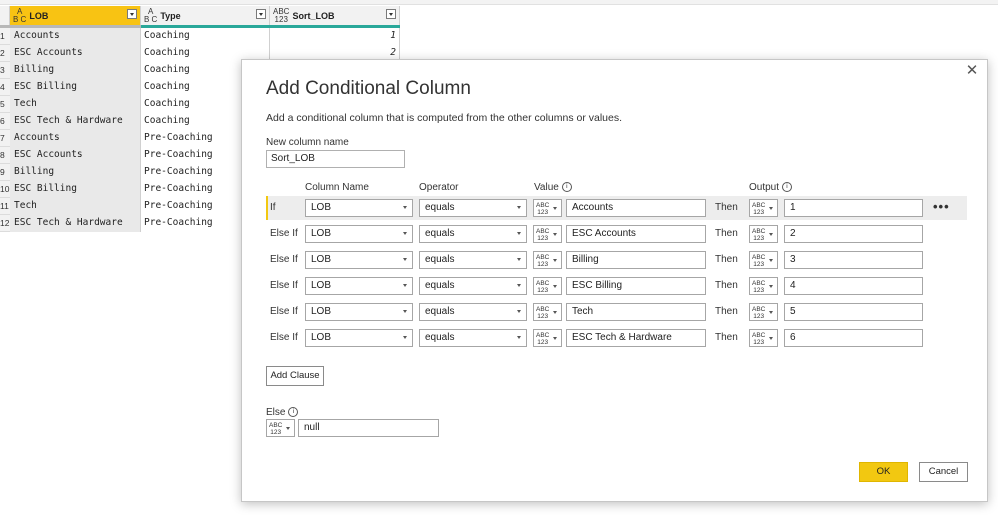 This screenshot has width=998, height=515. I want to click on cancel-button: Cancel, so click(943, 472).